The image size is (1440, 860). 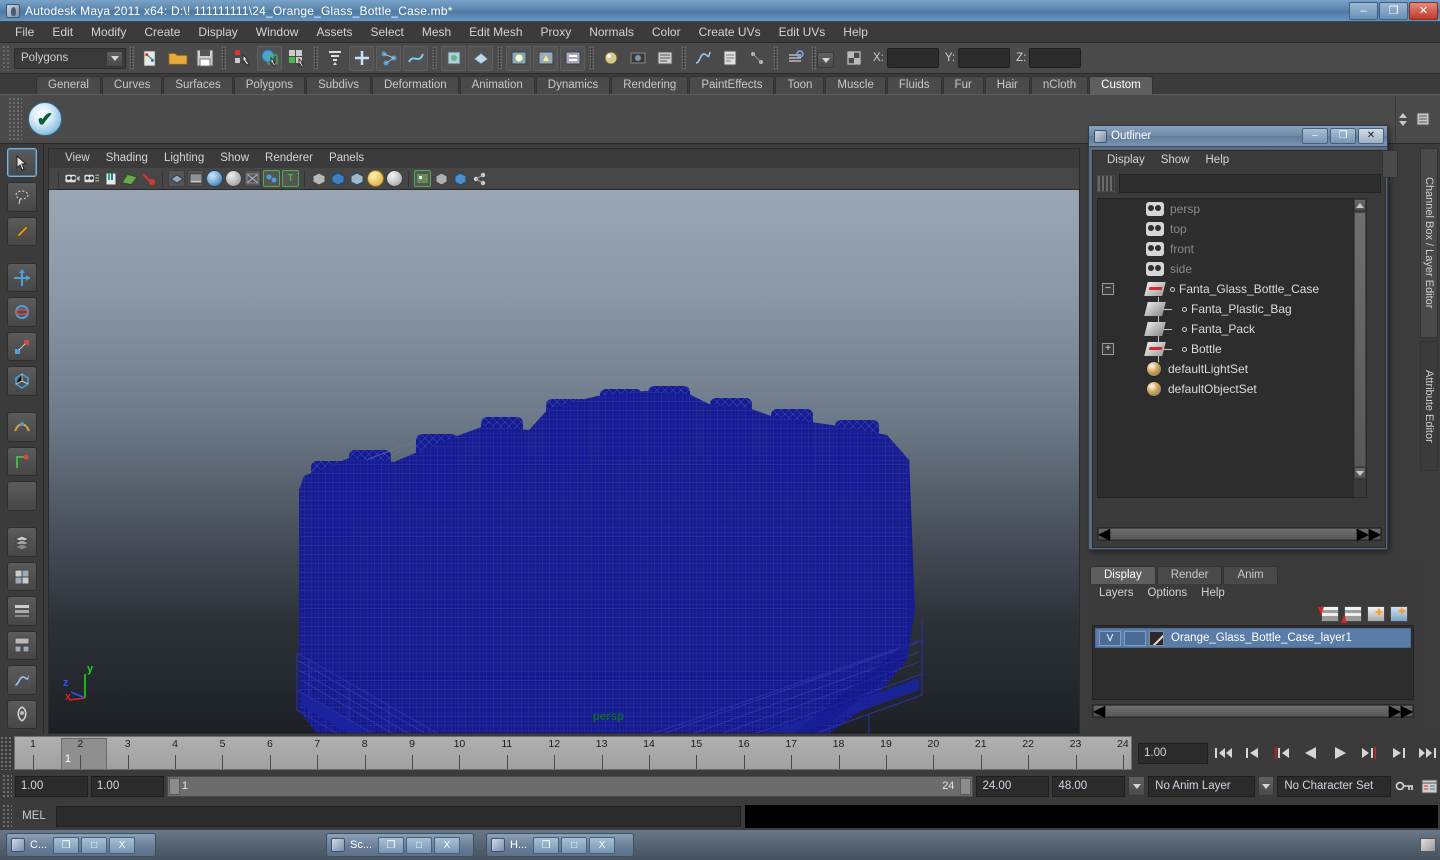 What do you see at coordinates (198, 85) in the screenshot?
I see `shelf-tab-surfaces: Surfaces` at bounding box center [198, 85].